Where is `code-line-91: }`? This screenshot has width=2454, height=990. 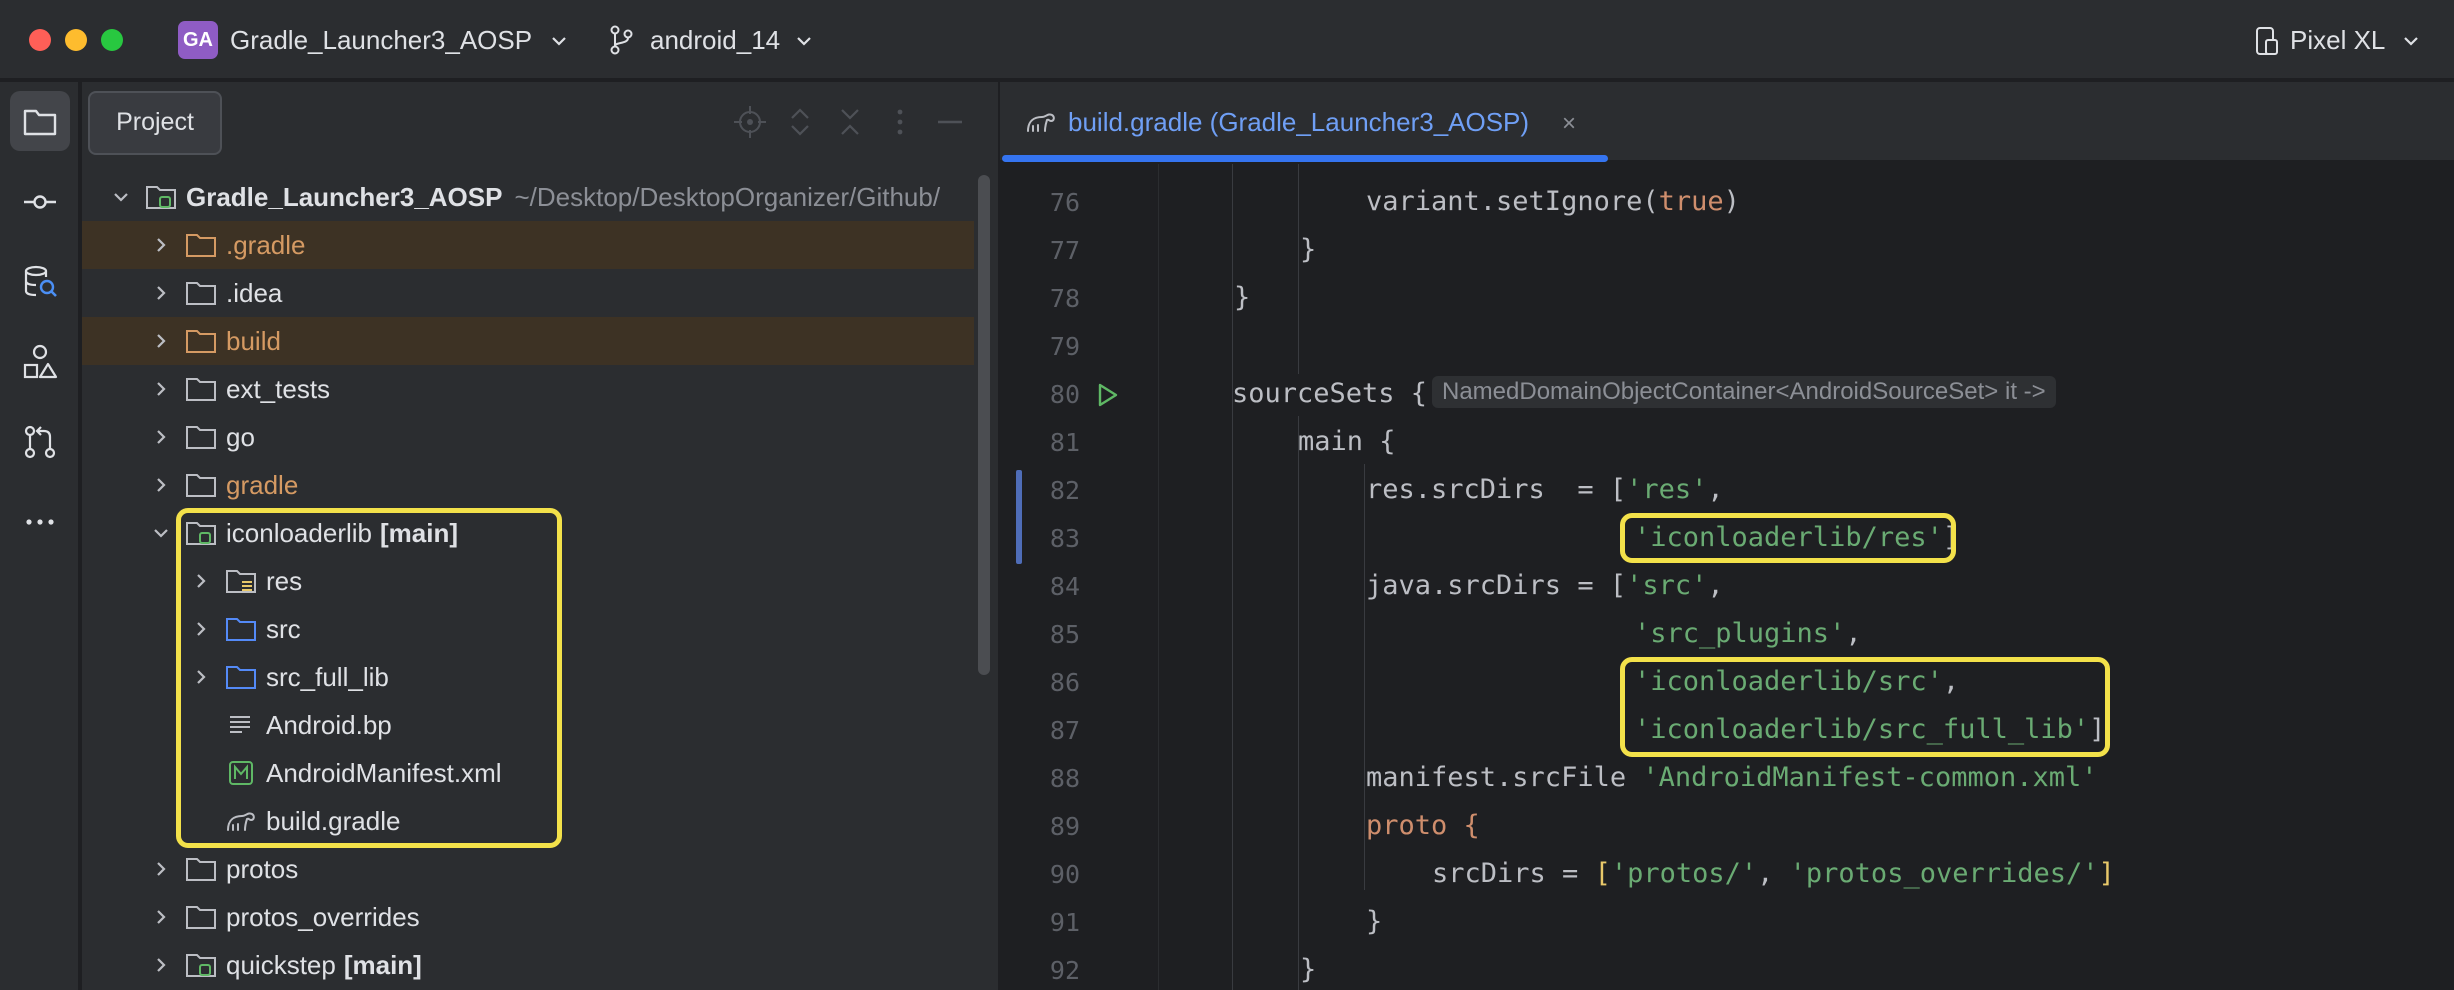 code-line-91: } is located at coordinates (1374, 921).